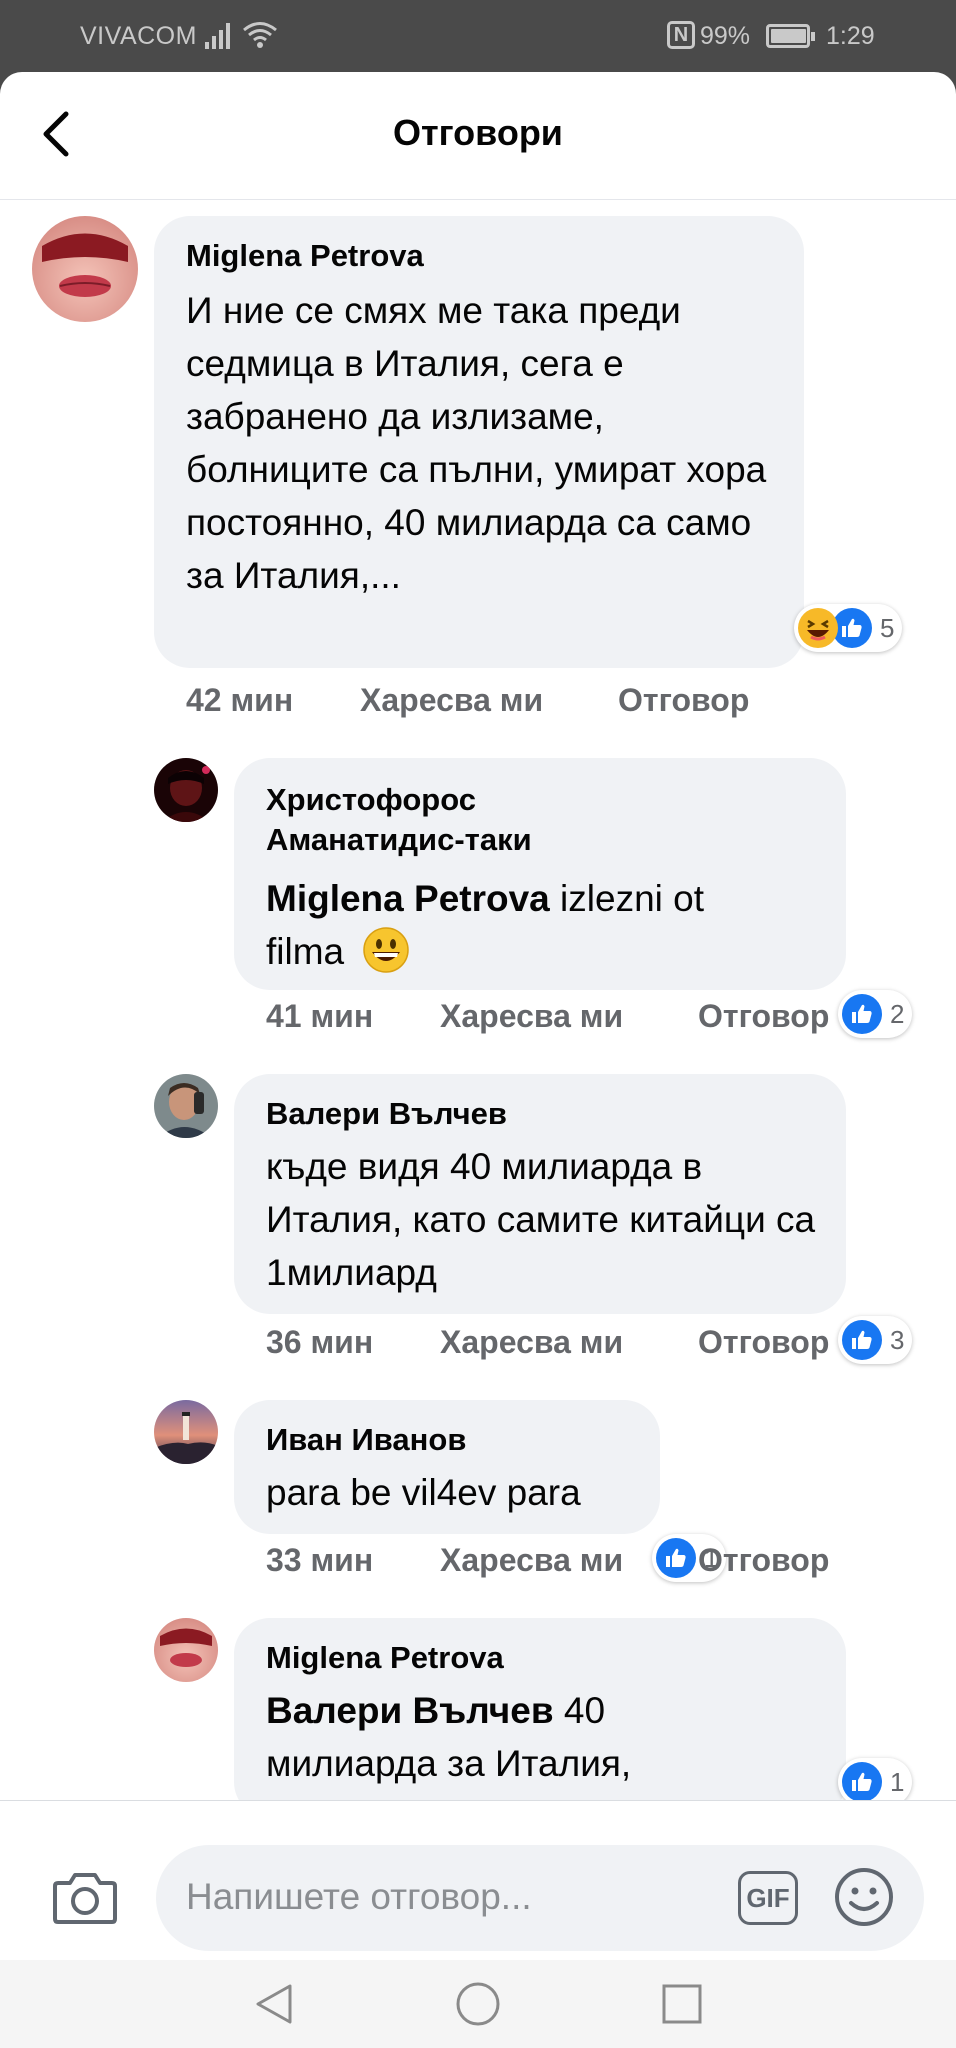 Image resolution: width=956 pixels, height=2048 pixels. What do you see at coordinates (887, 627) in the screenshot?
I see `reaction-count: 5` at bounding box center [887, 627].